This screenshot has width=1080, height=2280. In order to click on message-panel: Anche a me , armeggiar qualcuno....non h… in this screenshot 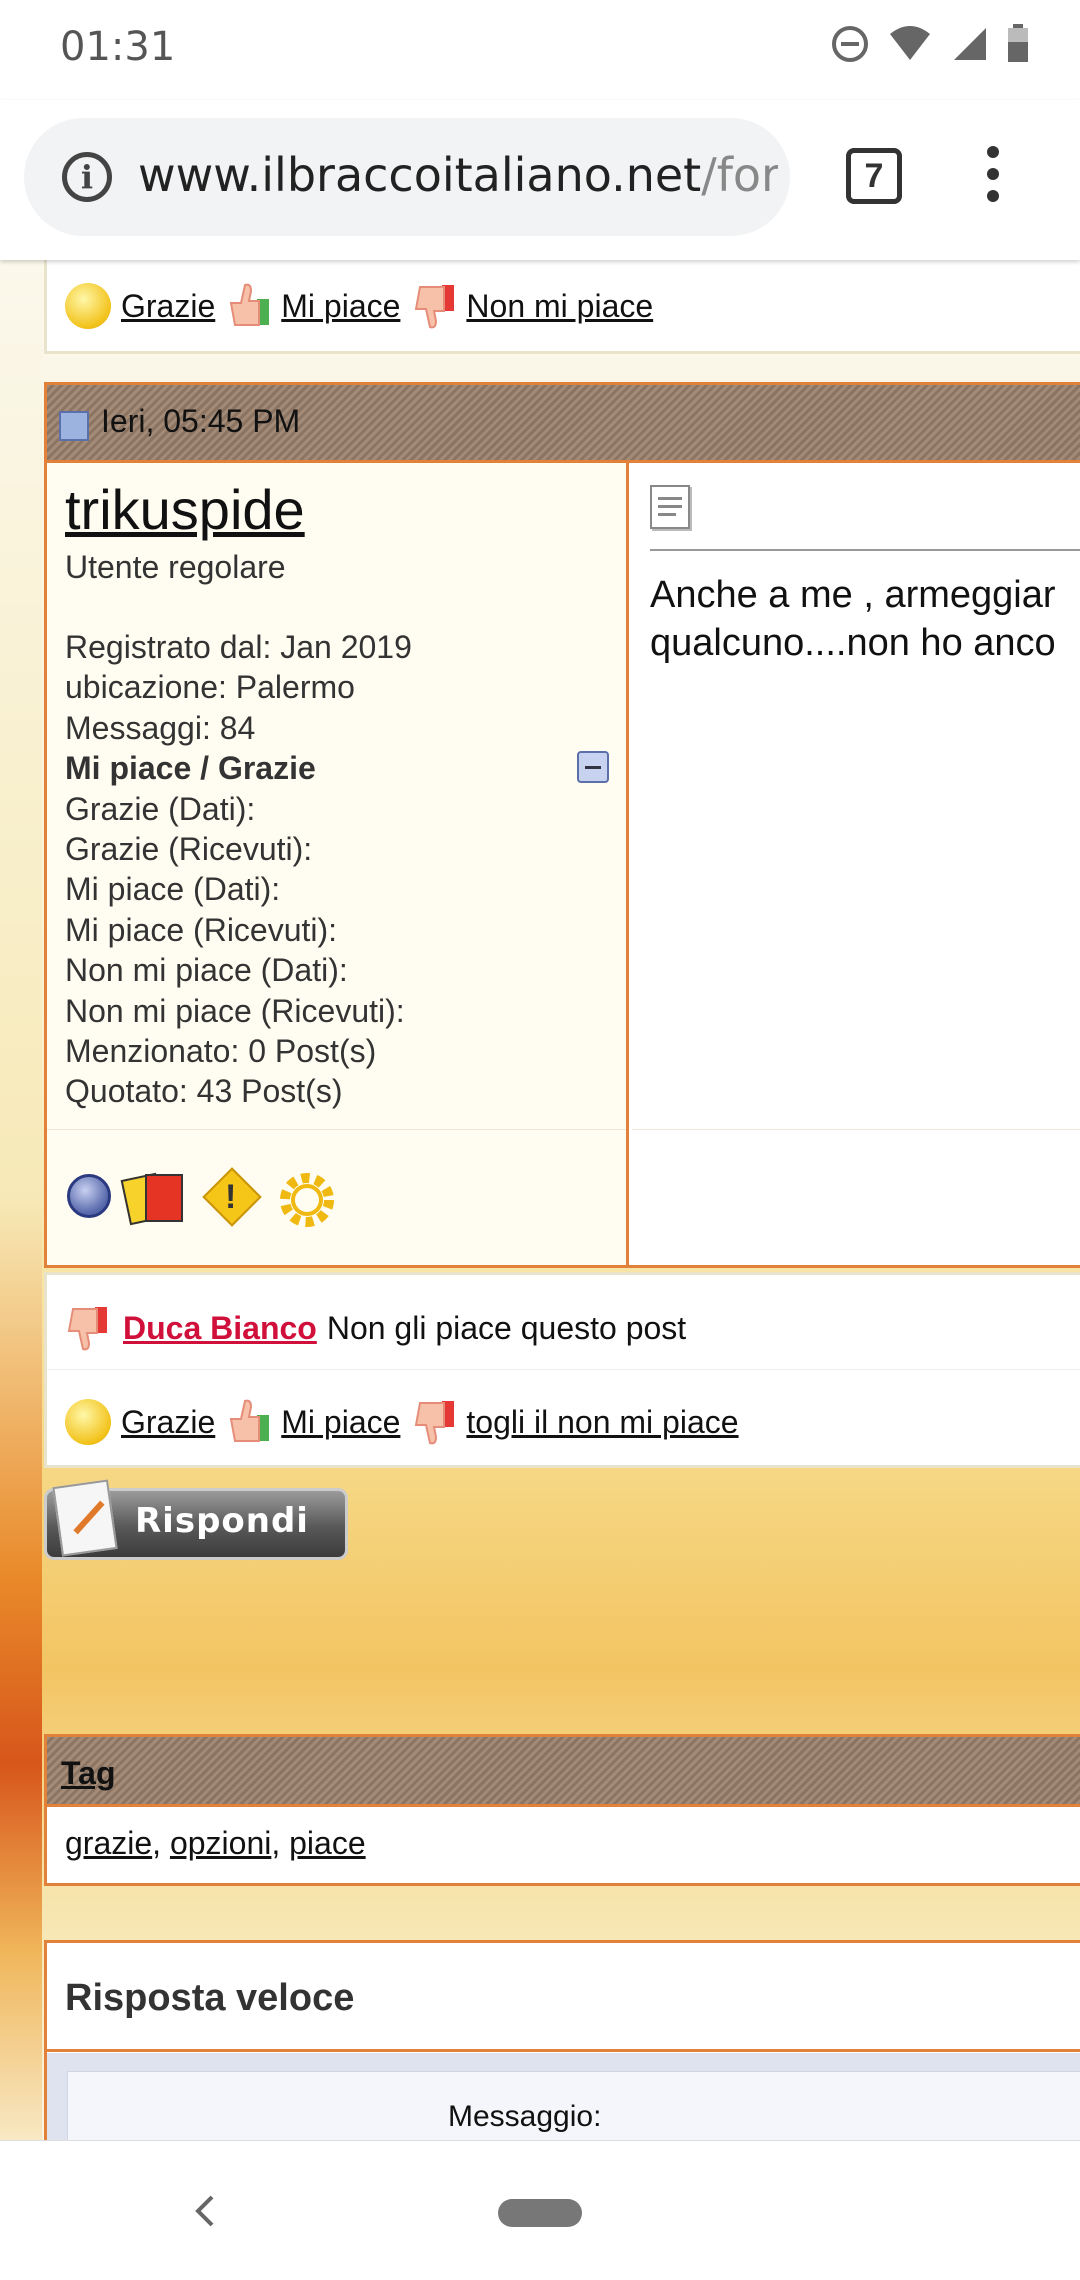, I will do `click(856, 864)`.